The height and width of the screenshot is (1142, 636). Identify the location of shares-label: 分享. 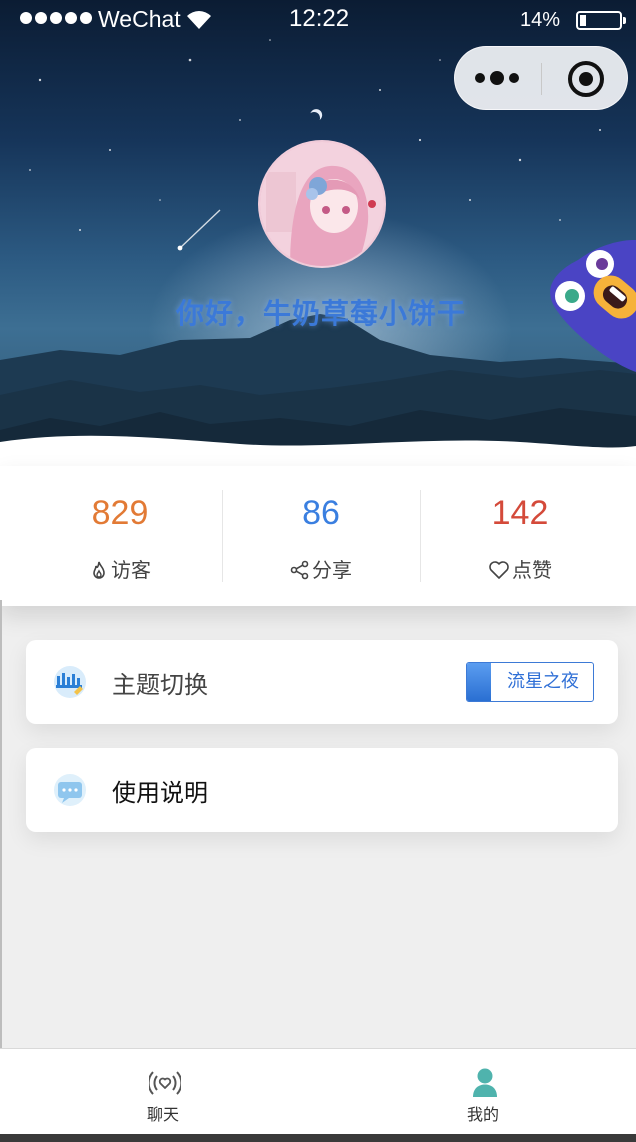
(332, 570).